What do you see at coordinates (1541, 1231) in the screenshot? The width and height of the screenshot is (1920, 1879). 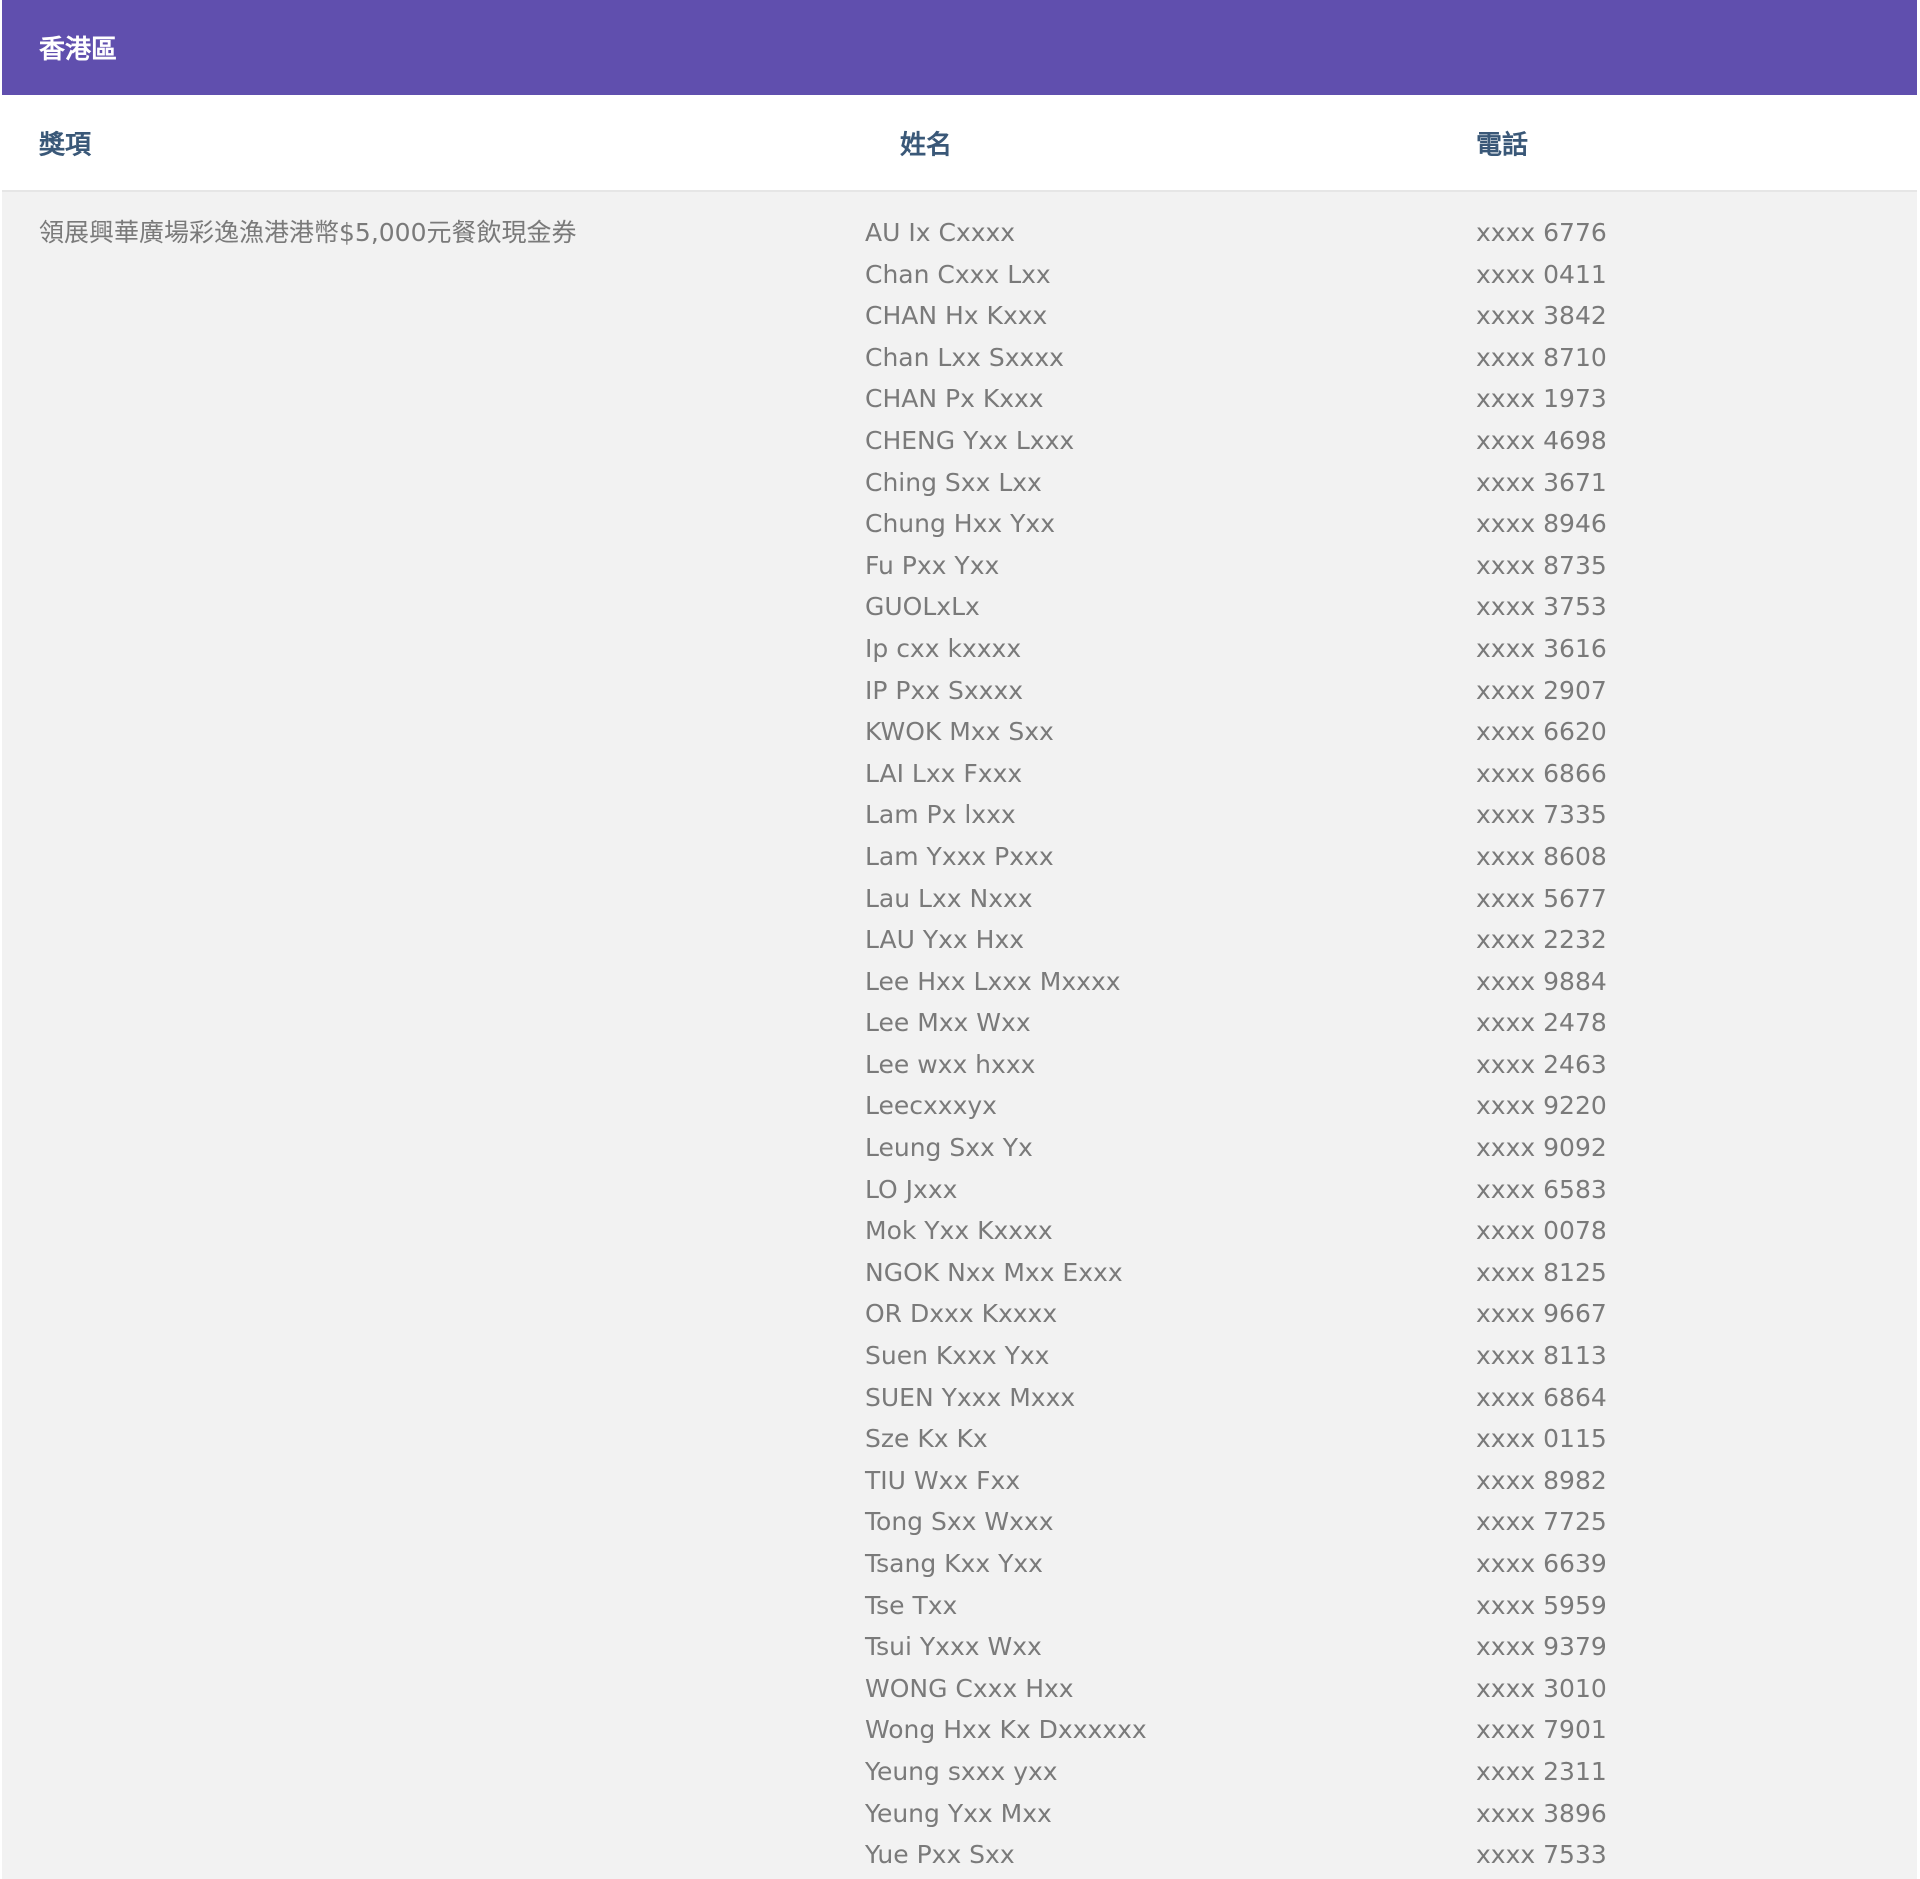 I see `winner-phone: xxxx 0078` at bounding box center [1541, 1231].